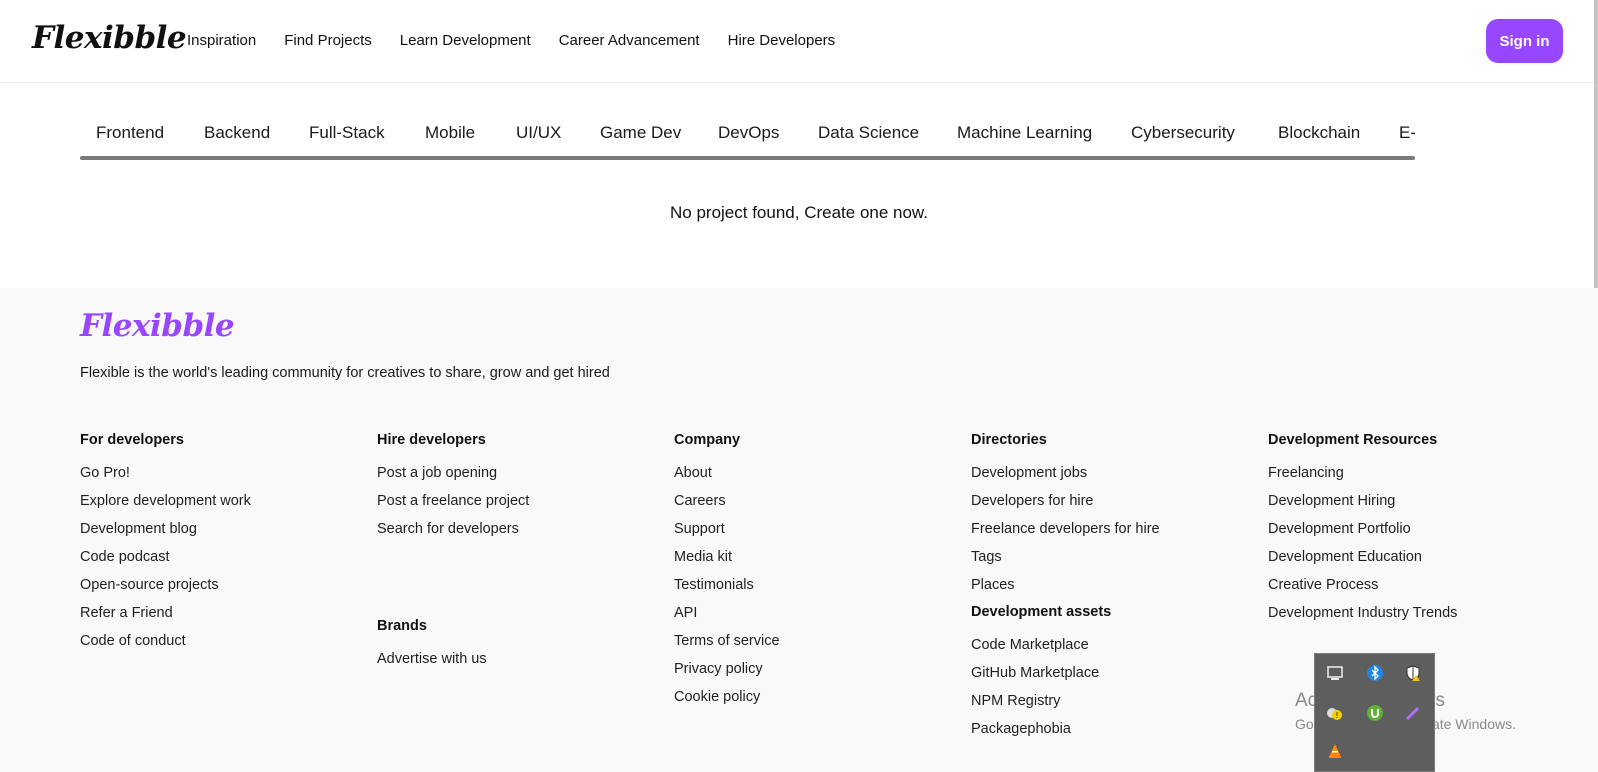 This screenshot has height=772, width=1598. What do you see at coordinates (727, 702) in the screenshot?
I see `footer-link: Cookie policy` at bounding box center [727, 702].